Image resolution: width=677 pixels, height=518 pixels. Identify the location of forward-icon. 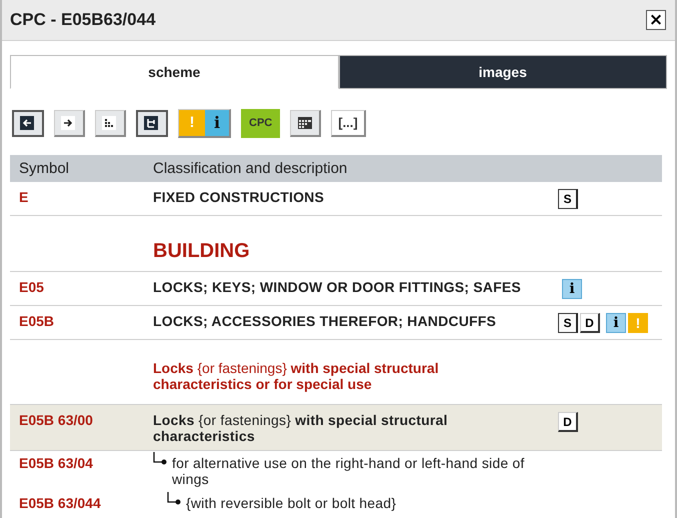
(69, 123).